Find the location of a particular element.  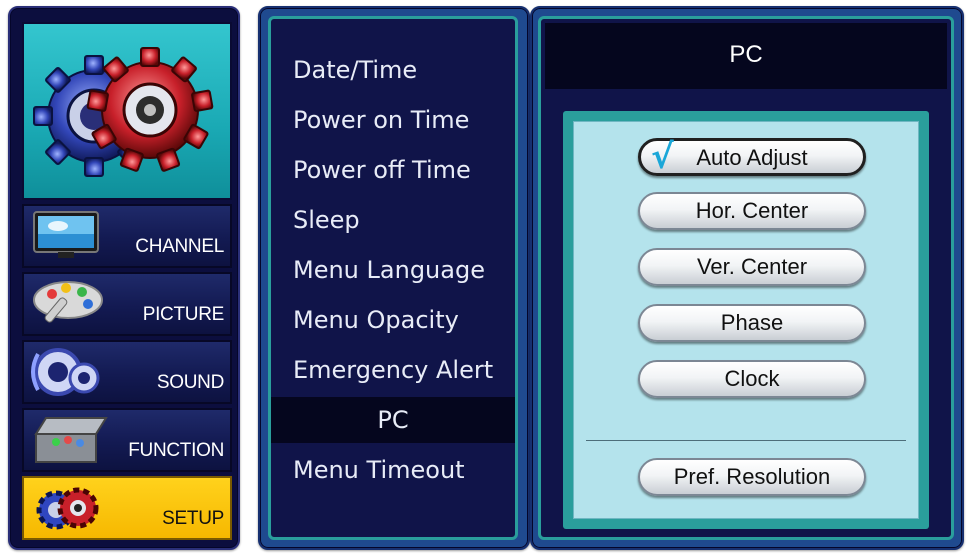

auto-adjust-button: √ Auto Adjust is located at coordinates (752, 157).